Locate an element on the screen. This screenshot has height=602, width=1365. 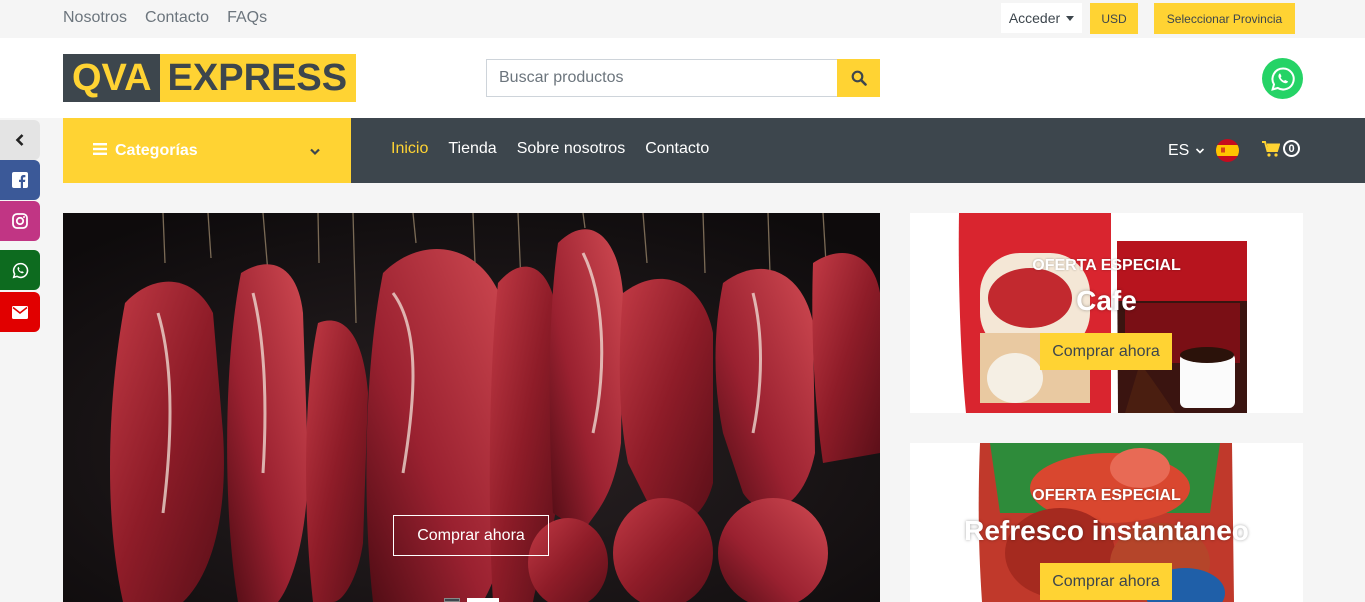
nav-link-inicio: Inicio is located at coordinates (409, 149).